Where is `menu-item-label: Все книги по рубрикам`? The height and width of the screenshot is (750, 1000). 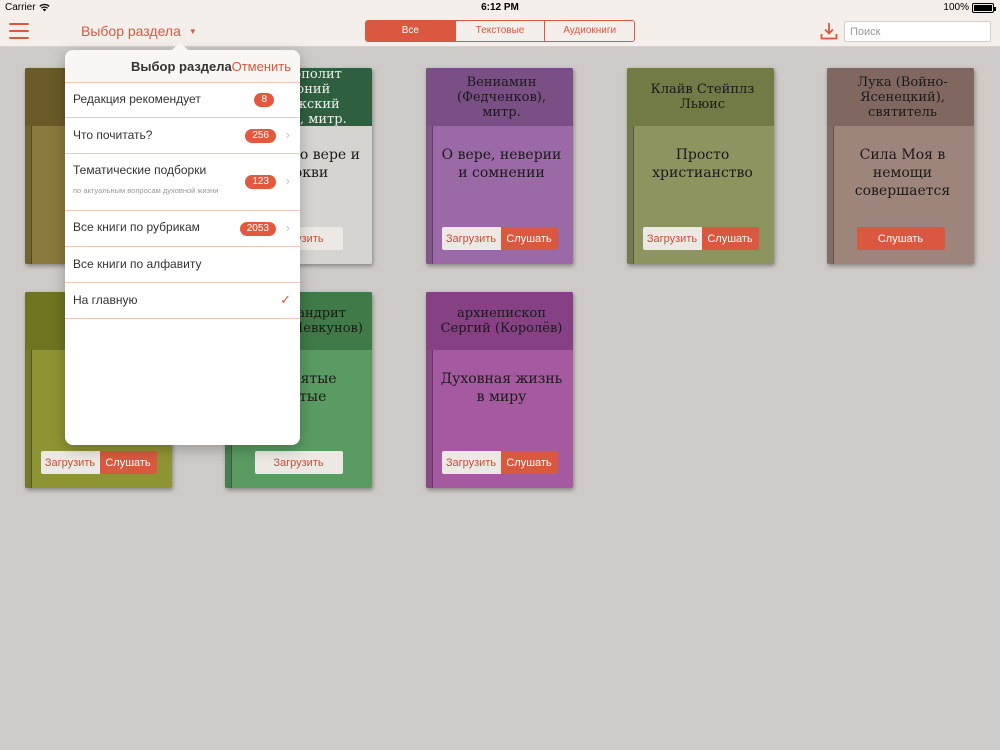 menu-item-label: Все книги по рубрикам is located at coordinates (136, 227).